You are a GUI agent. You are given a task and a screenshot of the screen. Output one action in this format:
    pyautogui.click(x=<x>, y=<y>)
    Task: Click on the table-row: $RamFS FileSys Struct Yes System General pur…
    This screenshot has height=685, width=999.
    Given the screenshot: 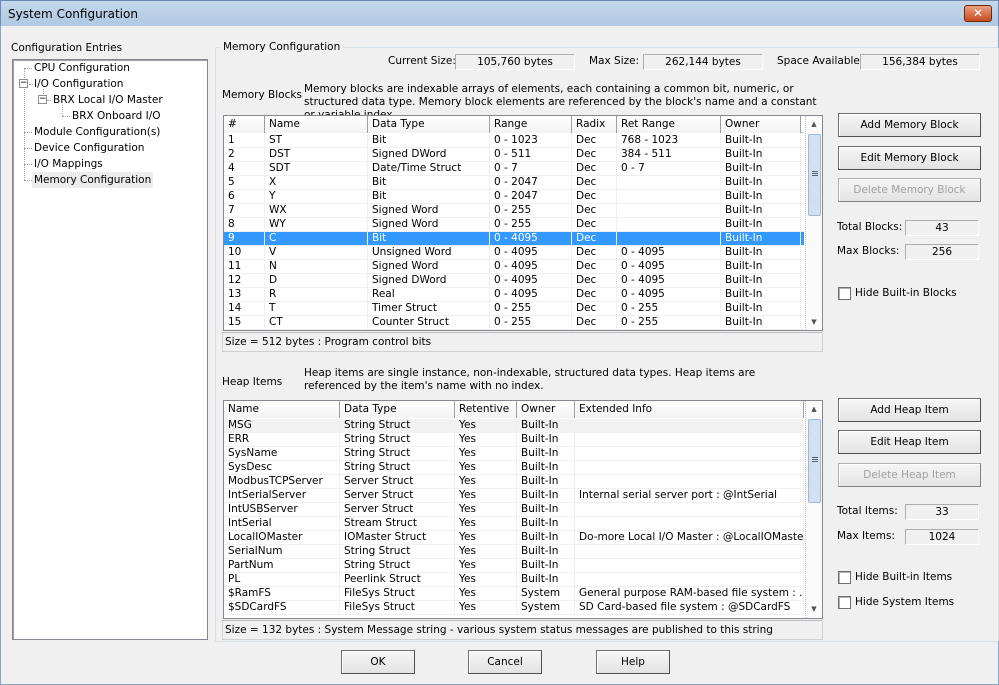 What is the action you would take?
    pyautogui.click(x=514, y=594)
    